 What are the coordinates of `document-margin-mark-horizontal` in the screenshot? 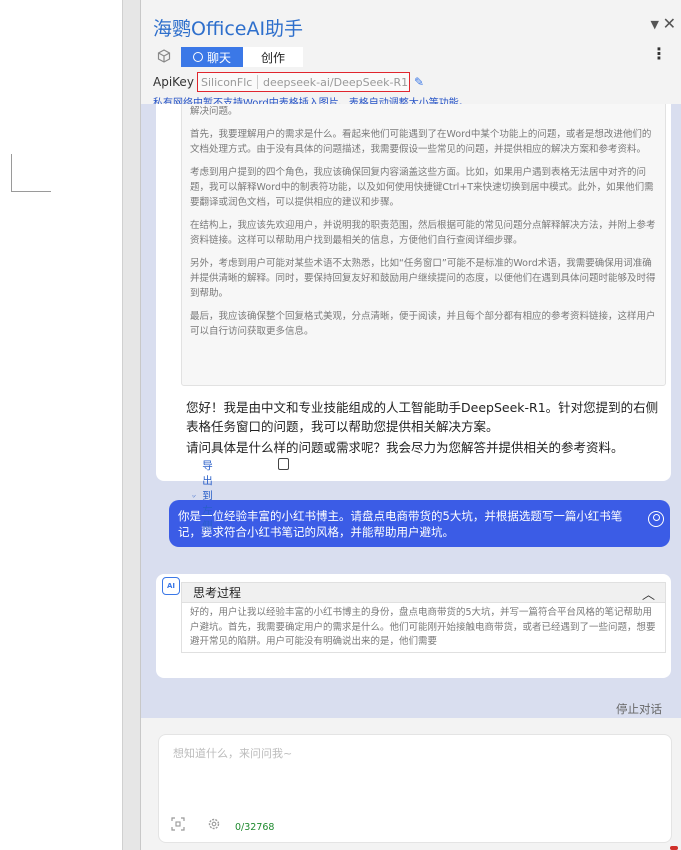 It's located at (31, 191).